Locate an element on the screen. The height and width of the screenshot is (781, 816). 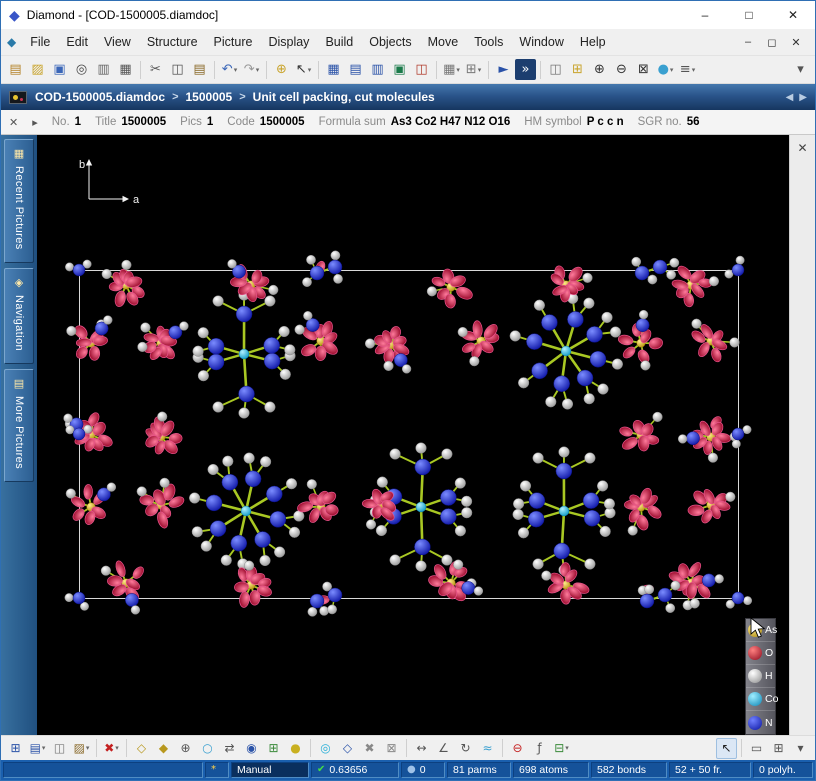
pointer-mode-icon: ↖ is located at coordinates (726, 748).